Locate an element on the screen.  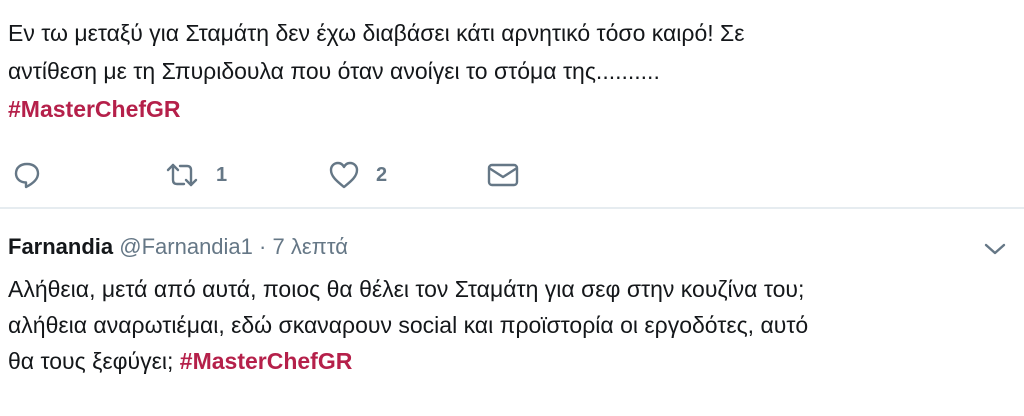
heart-icon is located at coordinates (344, 175).